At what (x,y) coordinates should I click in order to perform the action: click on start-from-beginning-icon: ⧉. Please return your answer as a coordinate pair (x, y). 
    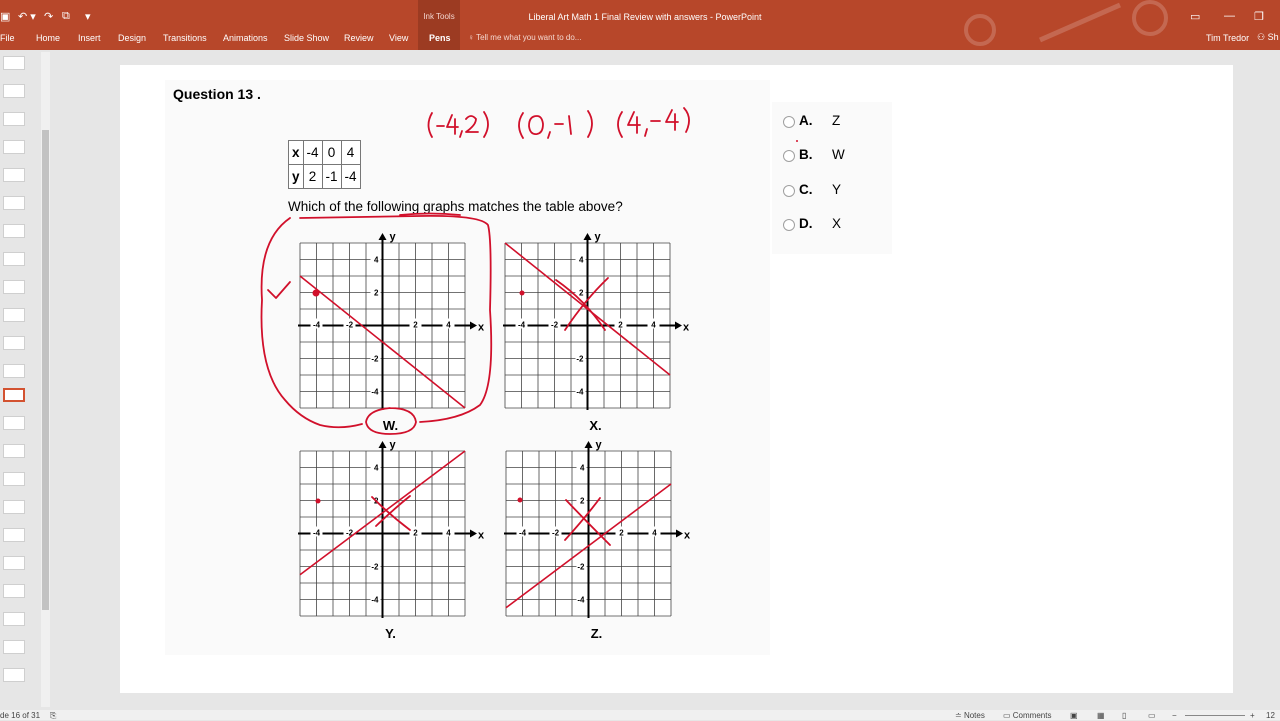
    Looking at the image, I should click on (66, 16).